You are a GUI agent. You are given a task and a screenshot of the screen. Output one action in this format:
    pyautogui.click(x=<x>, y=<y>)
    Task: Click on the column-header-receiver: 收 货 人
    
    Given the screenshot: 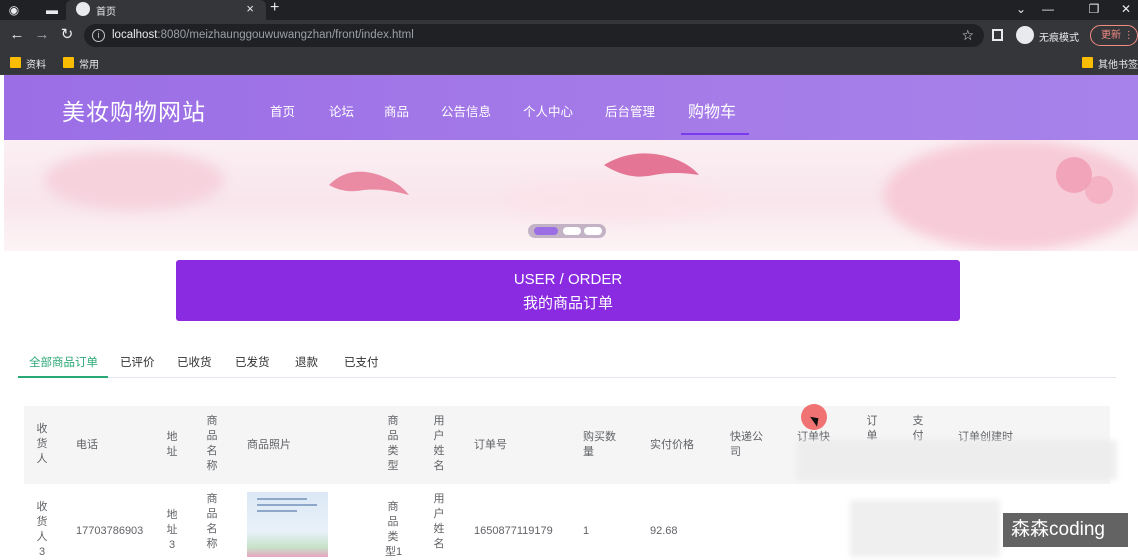 What is the action you would take?
    pyautogui.click(x=42, y=444)
    